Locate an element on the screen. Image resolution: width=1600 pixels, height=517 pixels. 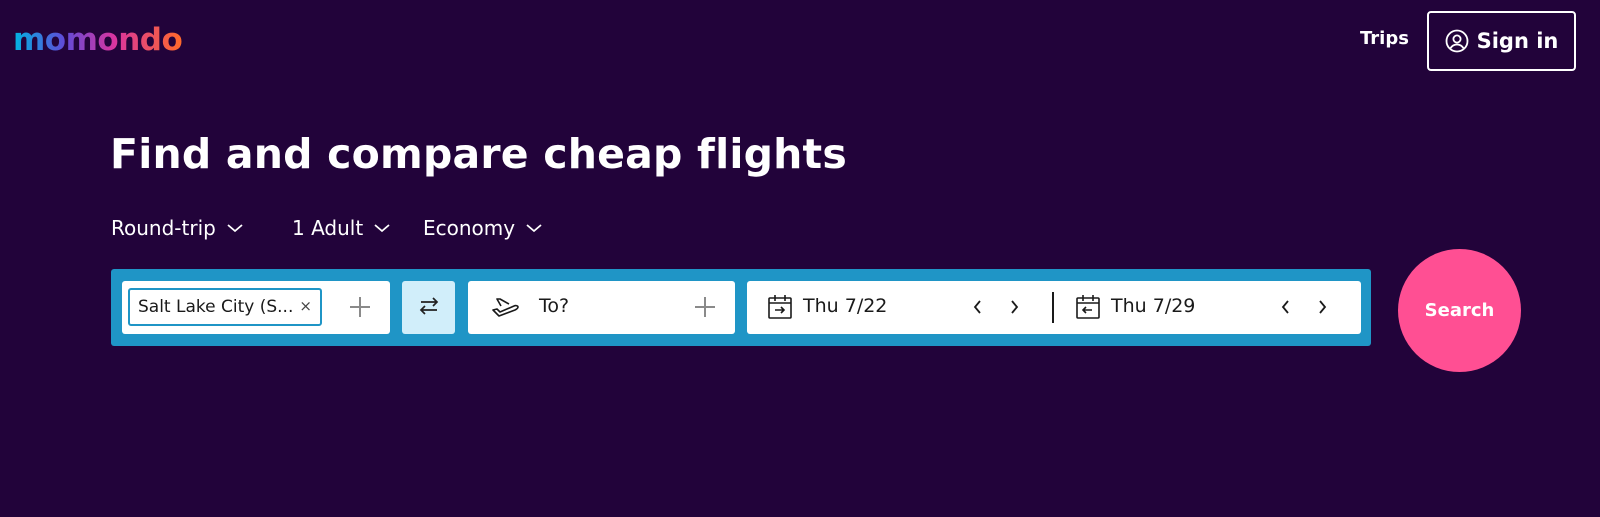
return-next-day-button is located at coordinates (1322, 307).